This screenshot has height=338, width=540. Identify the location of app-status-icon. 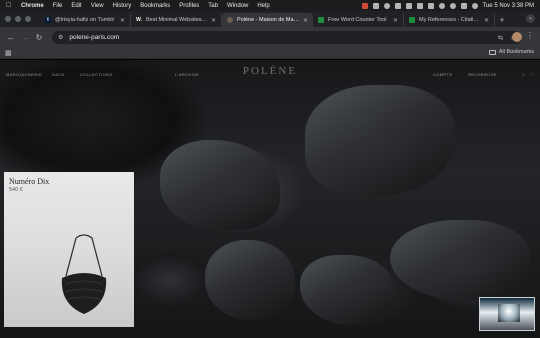
(364, 5).